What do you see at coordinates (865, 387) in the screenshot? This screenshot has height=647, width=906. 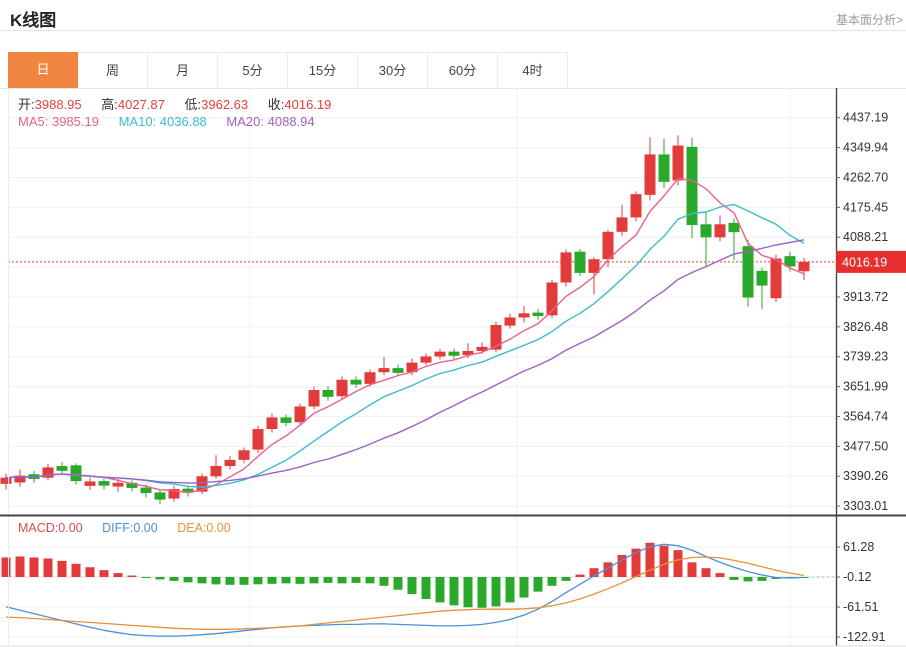 I see `svg-text: 3651.99` at bounding box center [865, 387].